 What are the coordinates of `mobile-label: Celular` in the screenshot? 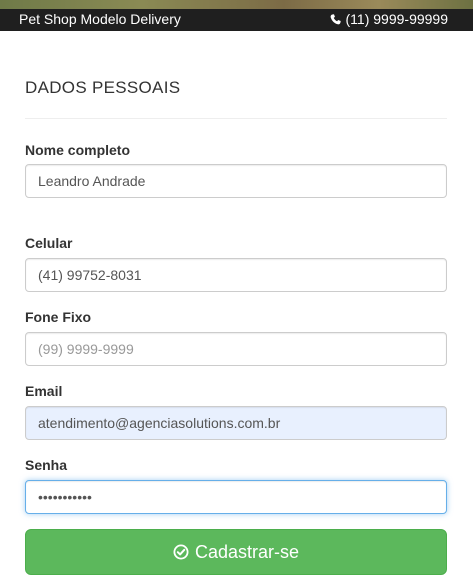 It's located at (49, 243).